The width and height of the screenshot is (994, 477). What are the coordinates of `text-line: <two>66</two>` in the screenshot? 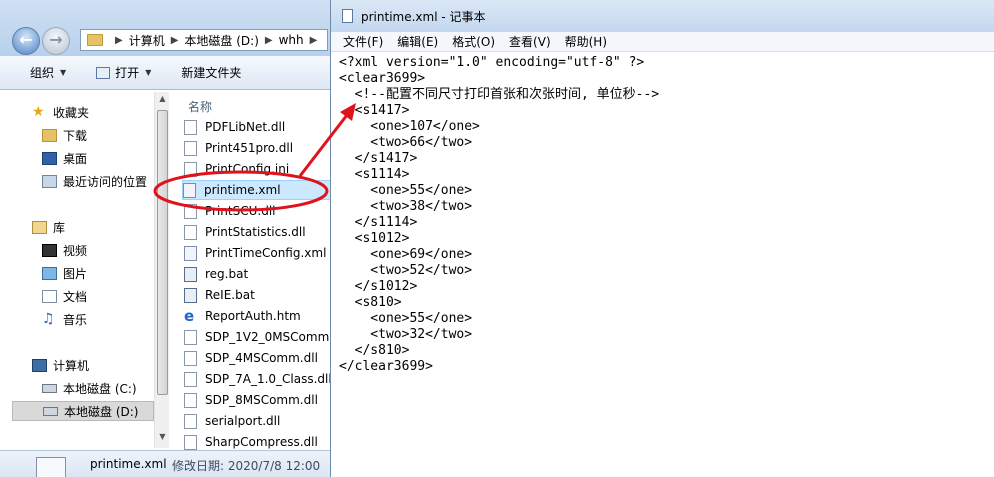 It's located at (406, 142).